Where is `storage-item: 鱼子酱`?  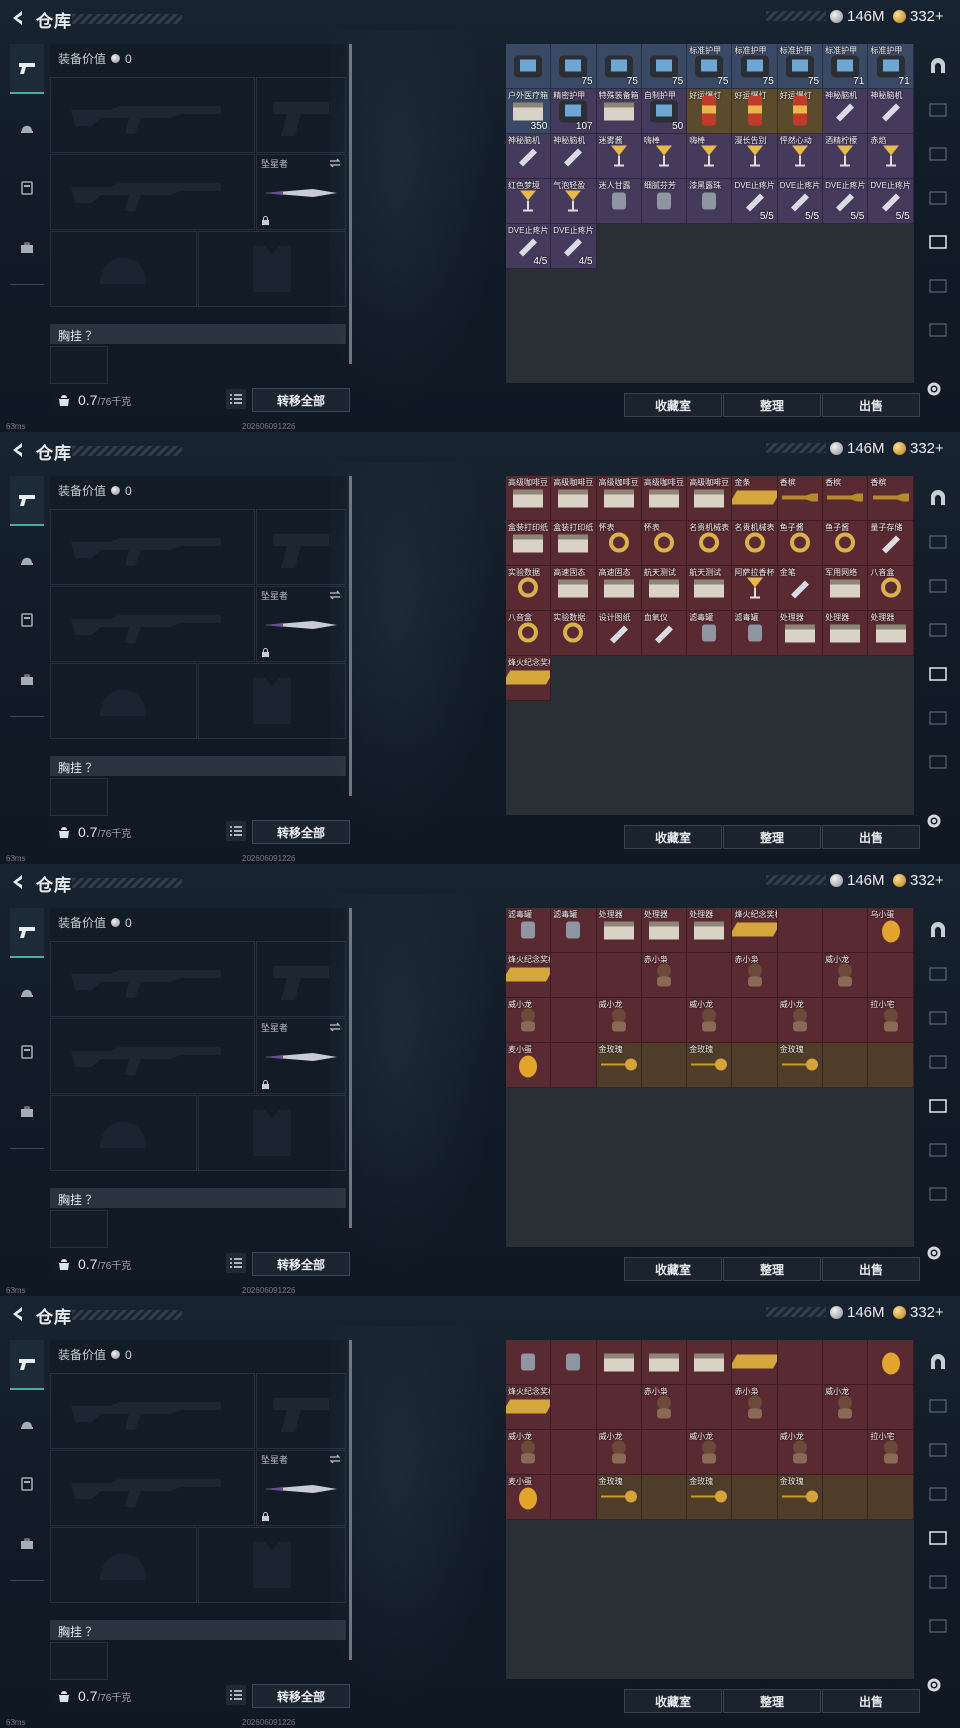 storage-item: 鱼子酱 is located at coordinates (846, 543).